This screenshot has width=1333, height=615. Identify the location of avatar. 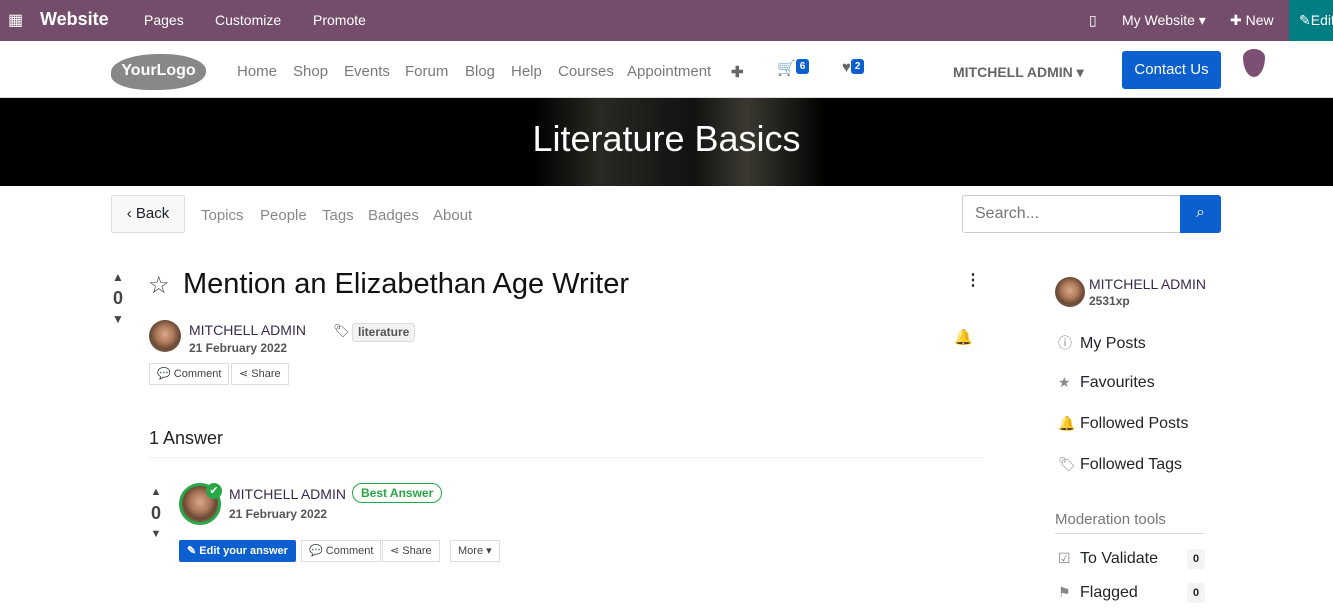
(165, 336).